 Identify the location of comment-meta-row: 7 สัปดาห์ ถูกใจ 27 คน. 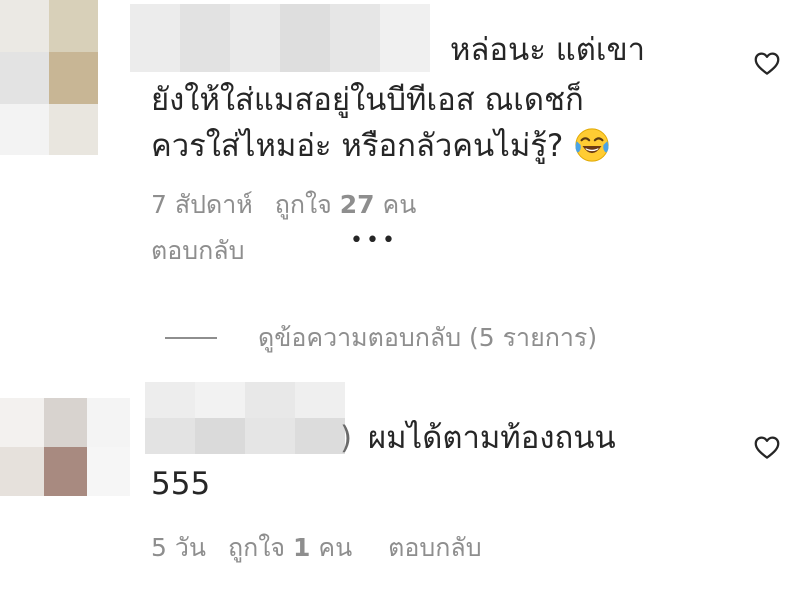
(283, 205).